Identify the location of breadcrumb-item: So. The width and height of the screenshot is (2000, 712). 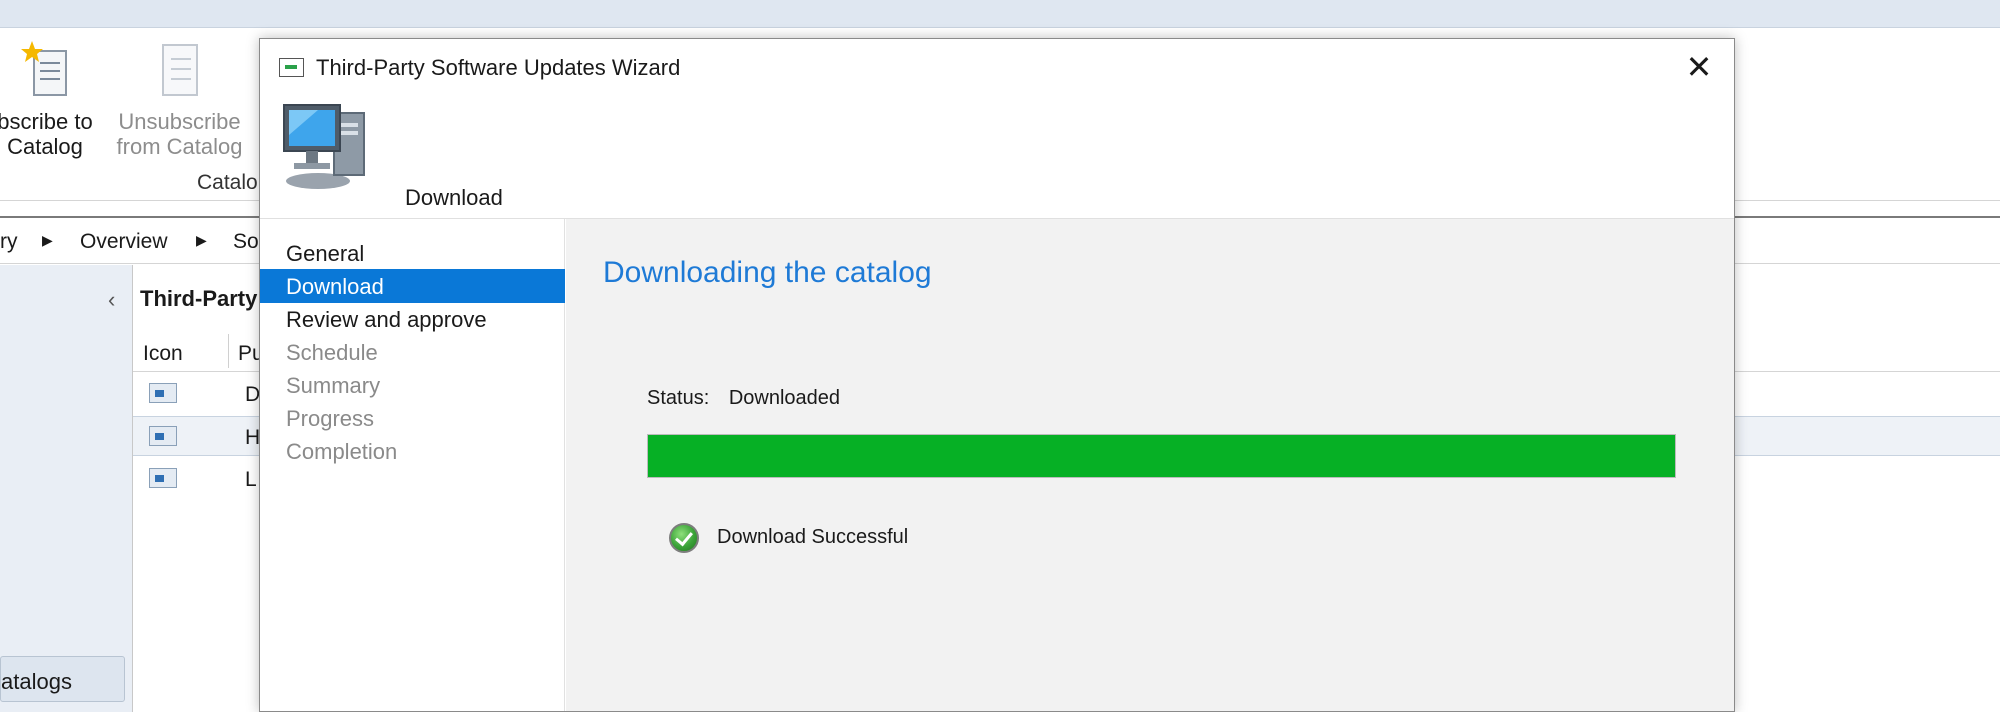
(246, 242).